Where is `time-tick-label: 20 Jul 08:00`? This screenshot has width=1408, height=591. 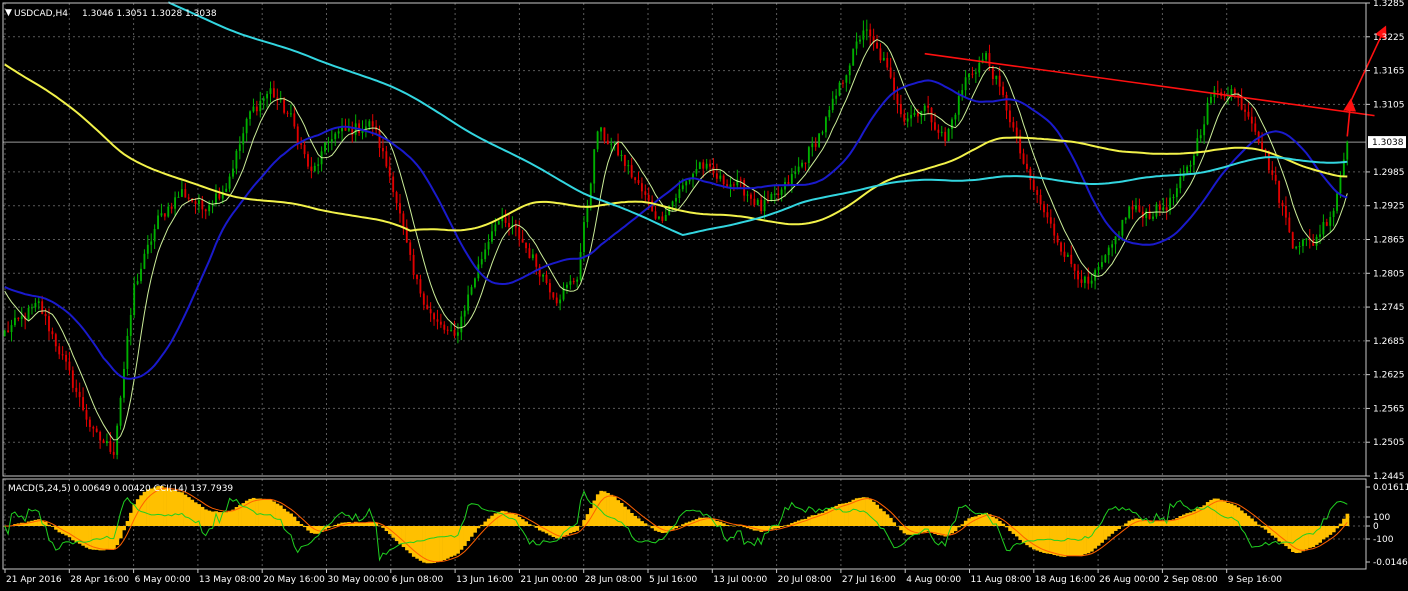
time-tick-label: 20 Jul 08:00 is located at coordinates (805, 580).